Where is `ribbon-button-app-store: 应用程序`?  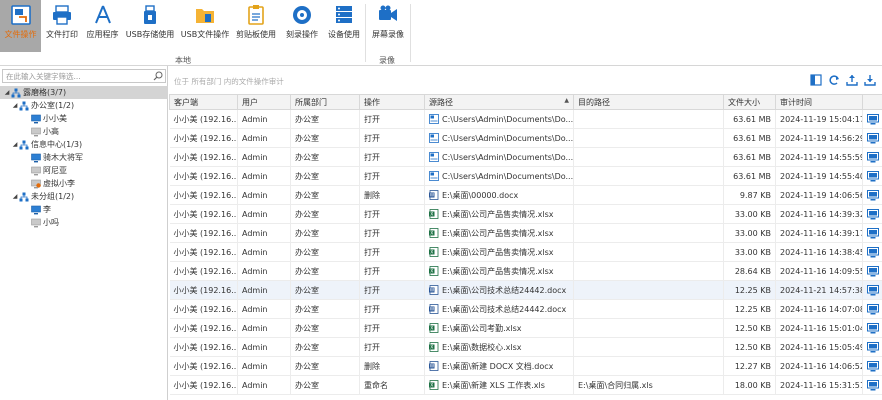 ribbon-button-app-store: 应用程序 is located at coordinates (102, 26).